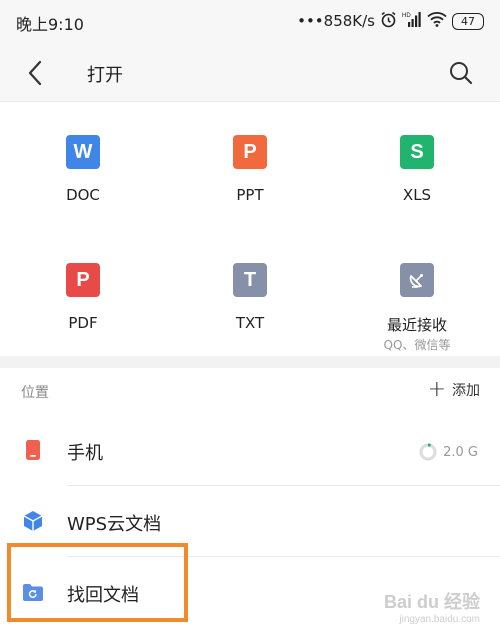  Describe the element at coordinates (250, 362) in the screenshot. I see `section-divider` at that location.